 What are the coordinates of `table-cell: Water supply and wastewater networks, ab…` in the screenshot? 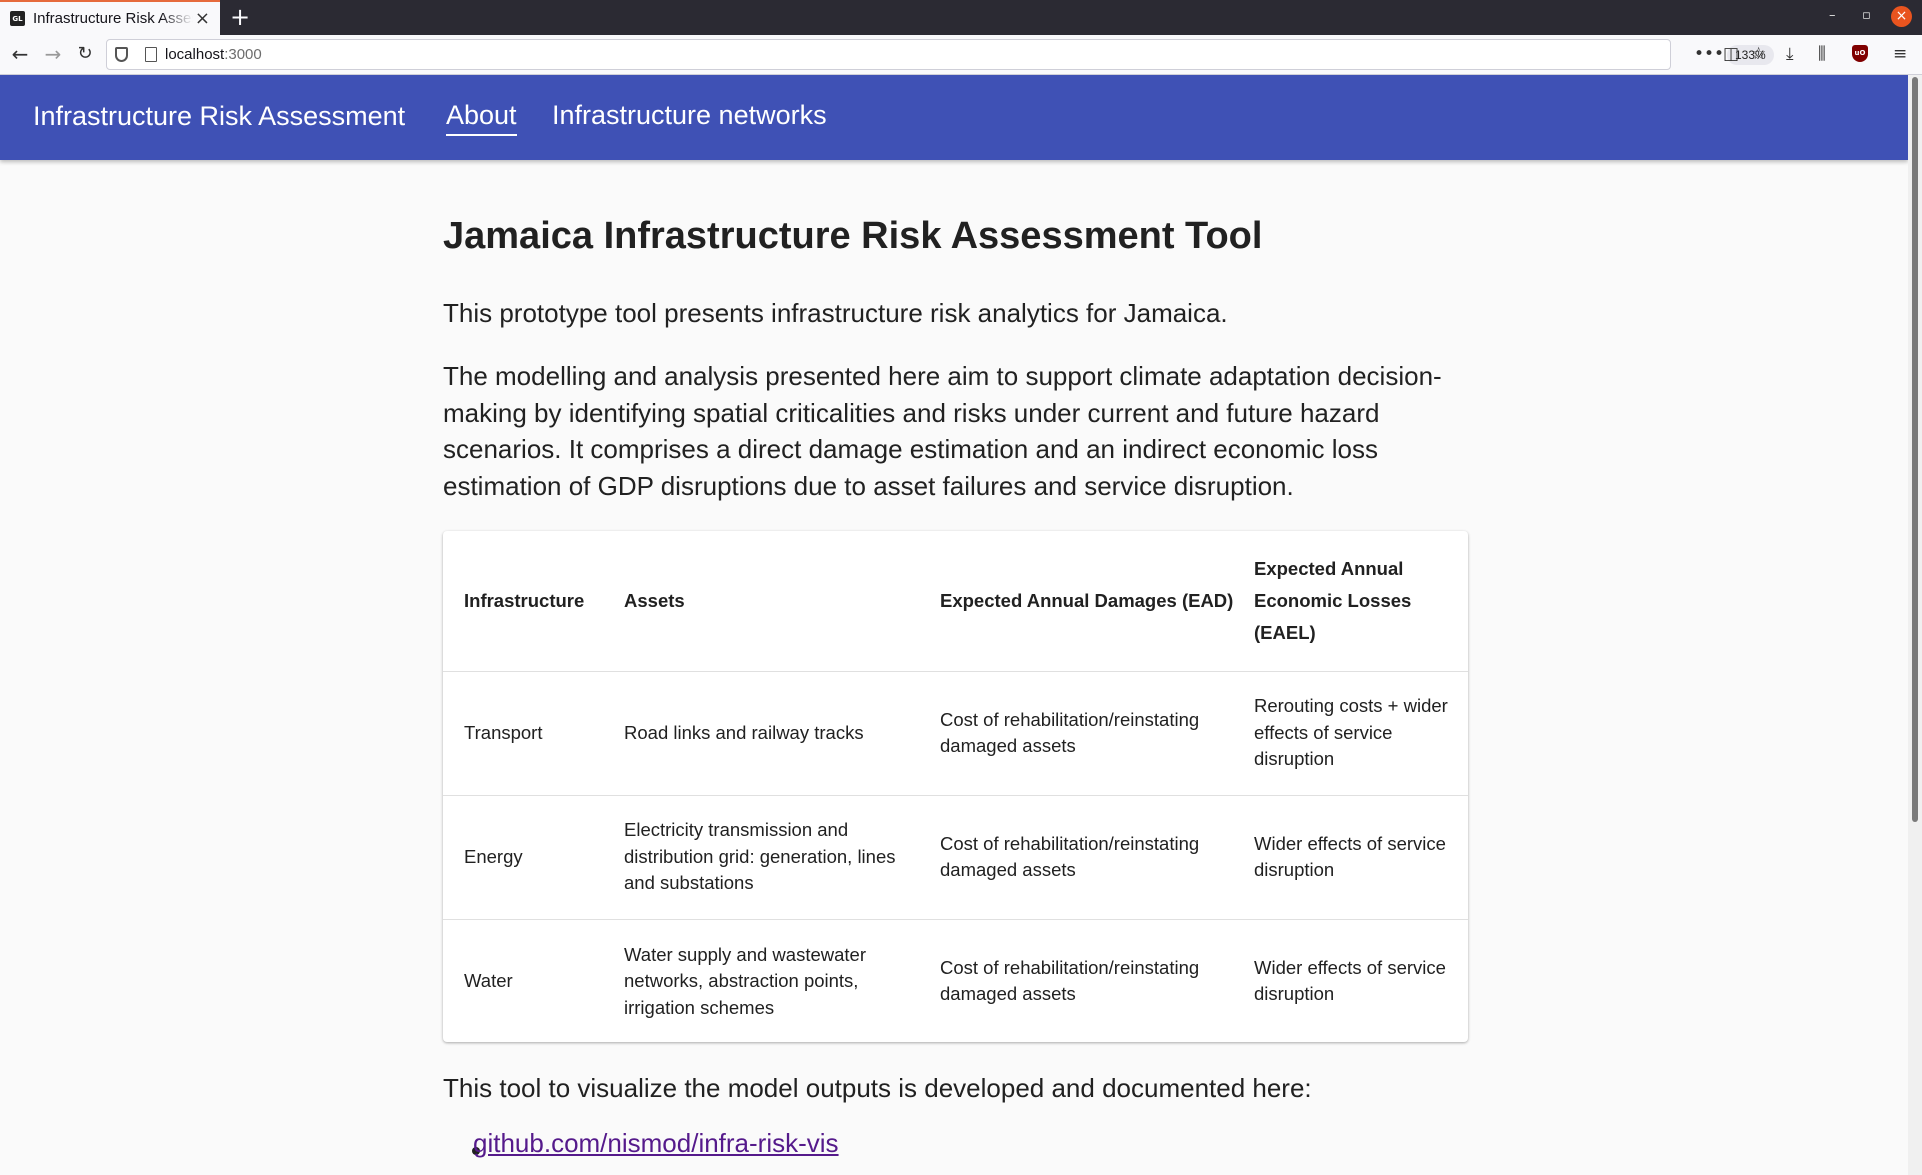 It's located at (745, 980).